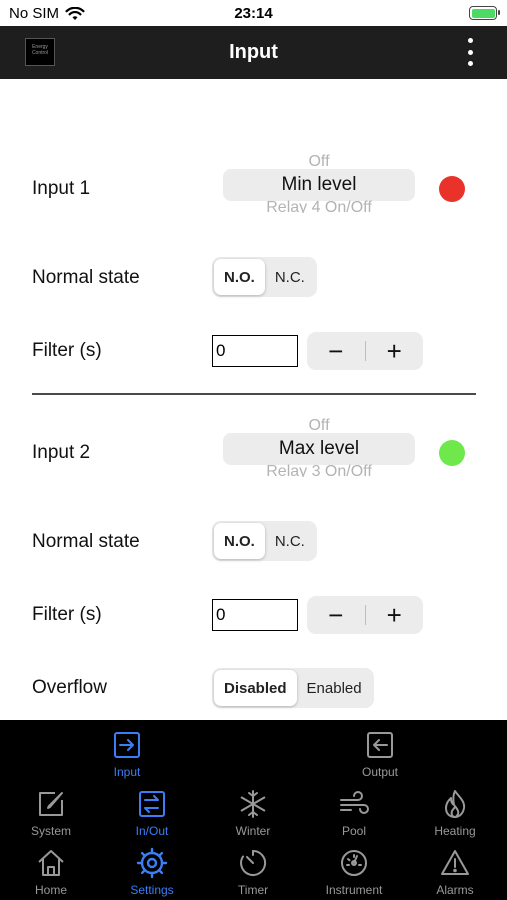  Describe the element at coordinates (67, 350) in the screenshot. I see `input1-filter-label: Filter (s)` at that location.